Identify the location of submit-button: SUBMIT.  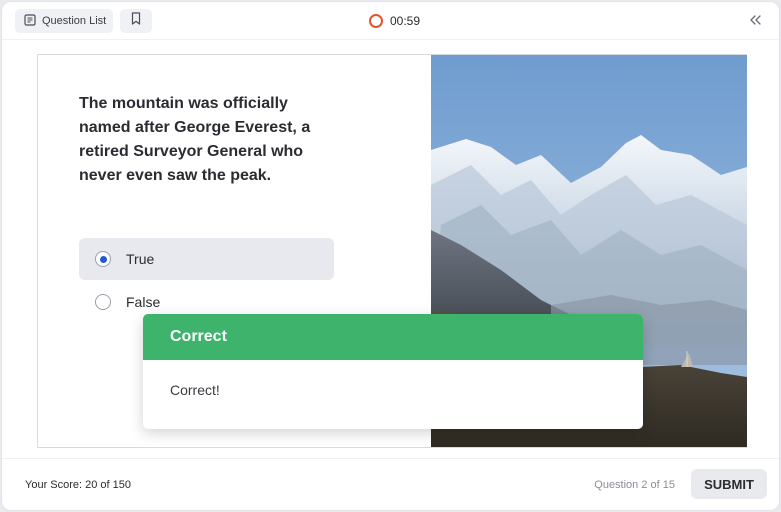
(729, 484).